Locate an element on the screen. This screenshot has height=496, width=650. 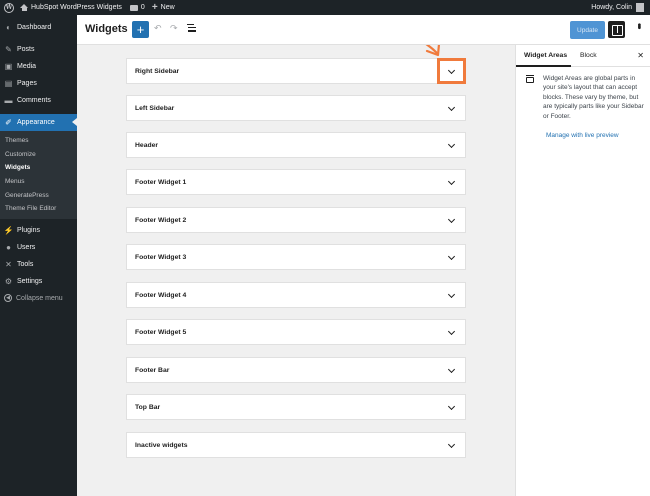
page-title: Widgets is located at coordinates (106, 29).